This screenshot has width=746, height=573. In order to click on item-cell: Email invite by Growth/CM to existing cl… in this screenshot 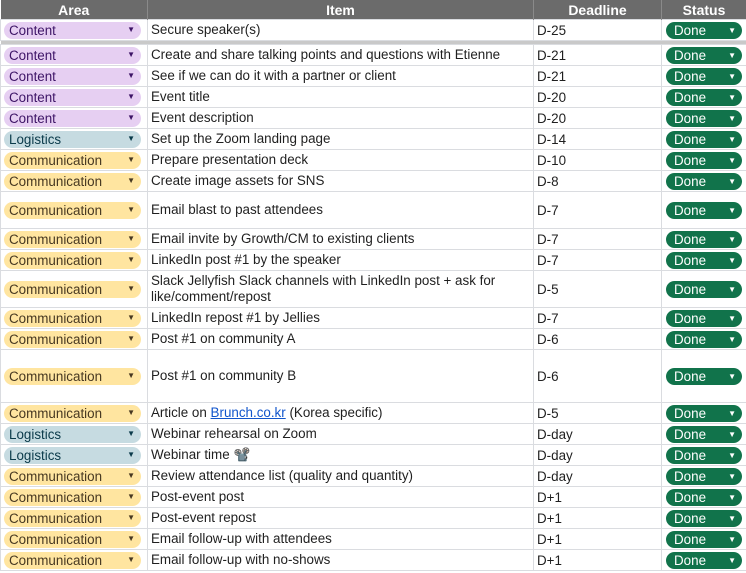, I will do `click(340, 239)`.